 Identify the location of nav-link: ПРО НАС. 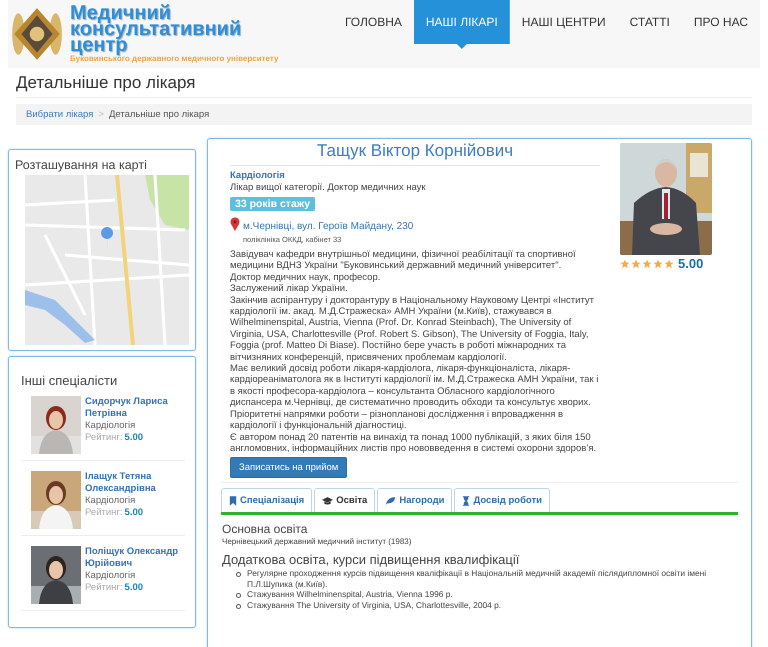
(721, 24).